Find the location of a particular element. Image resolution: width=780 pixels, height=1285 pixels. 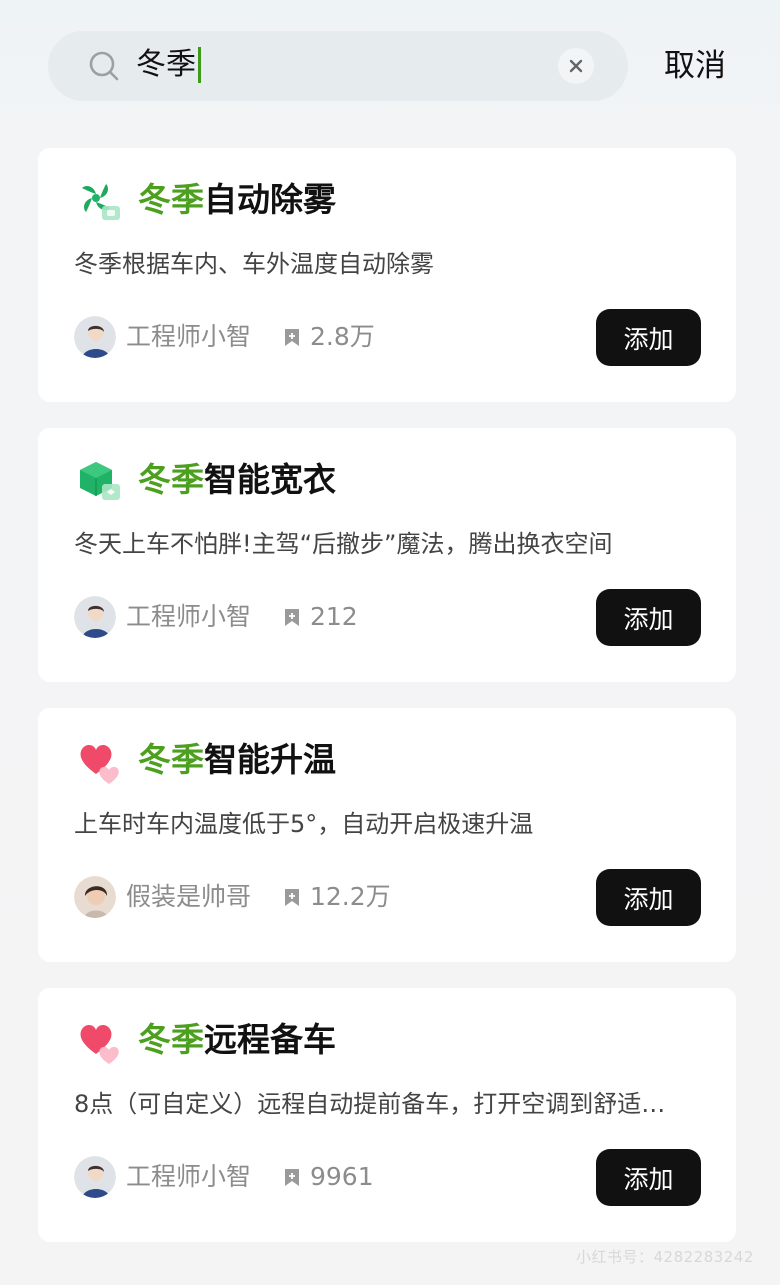

favorite-count: 12.2万 is located at coordinates (350, 896).